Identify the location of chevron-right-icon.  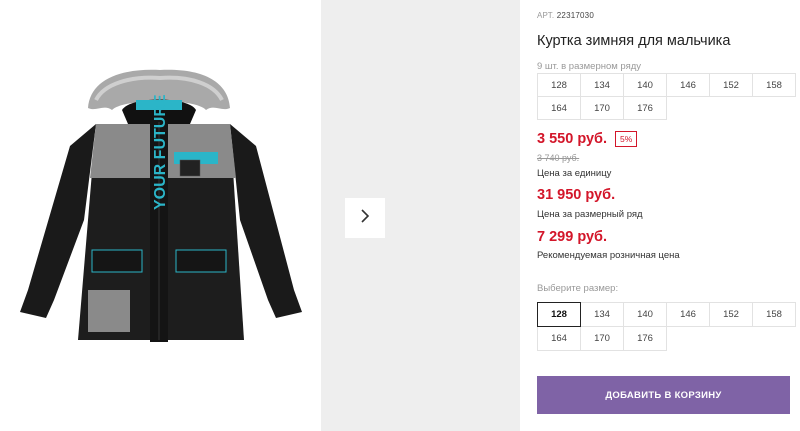
(365, 218).